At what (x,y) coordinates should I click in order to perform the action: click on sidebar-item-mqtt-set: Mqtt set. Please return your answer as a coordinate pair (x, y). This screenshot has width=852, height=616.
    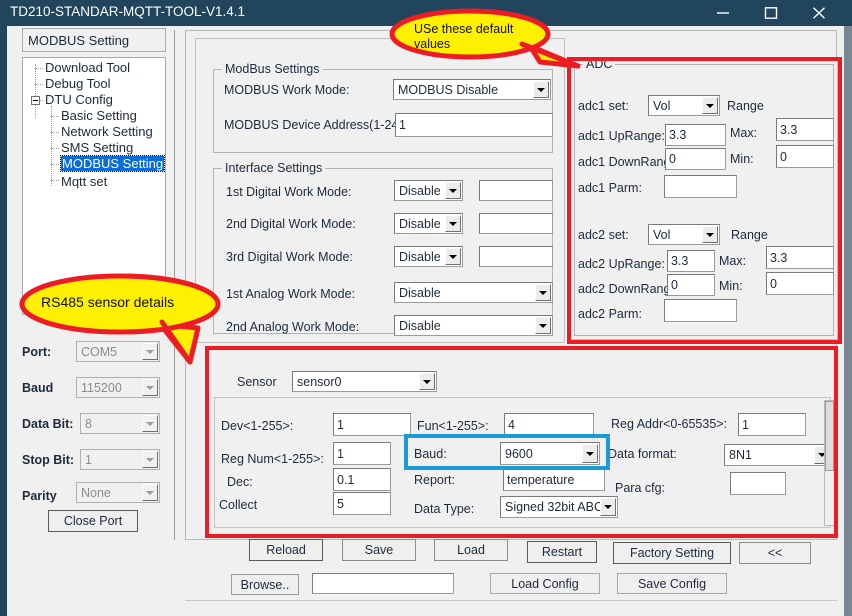
    Looking at the image, I should click on (84, 181).